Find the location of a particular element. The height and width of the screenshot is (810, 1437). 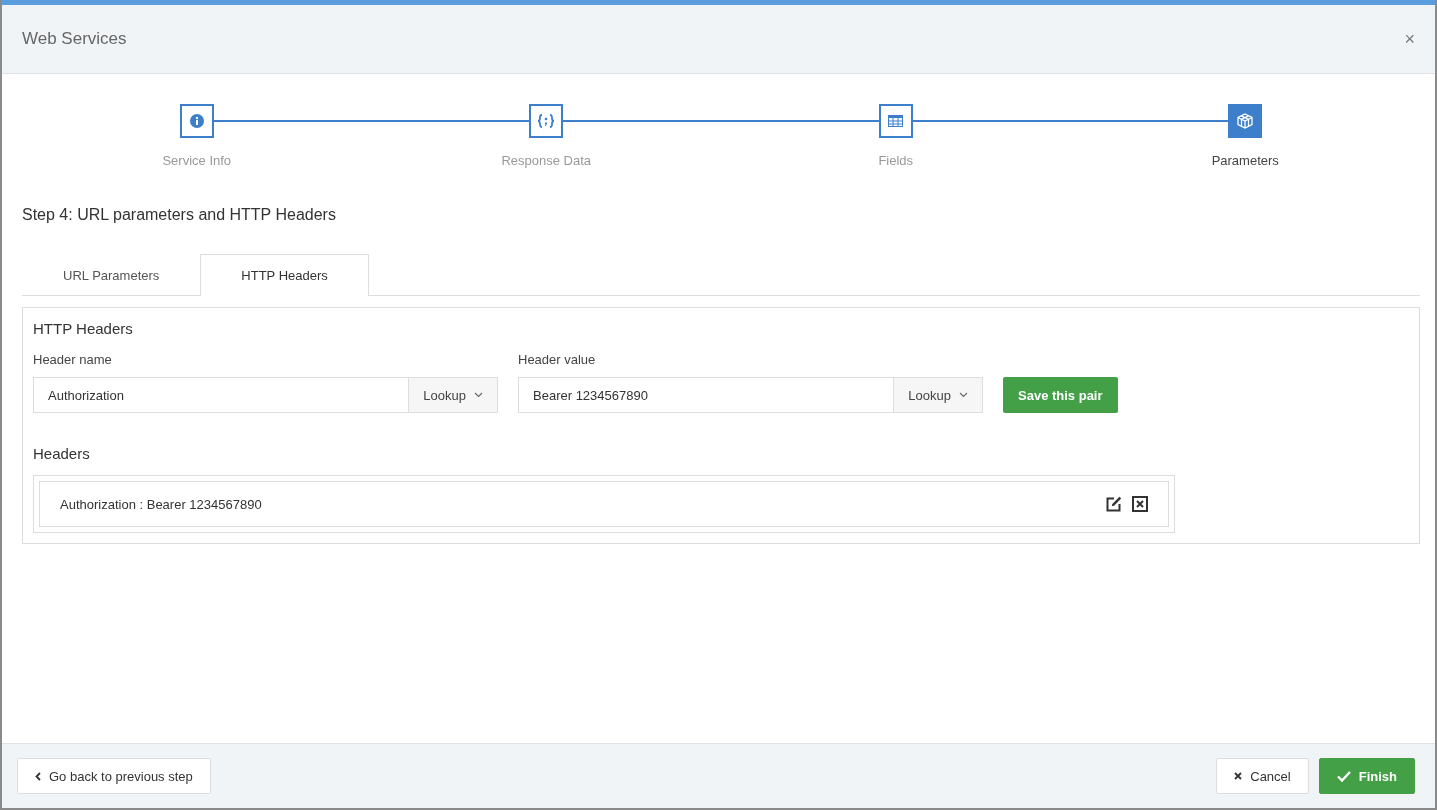

close-button: × is located at coordinates (1409, 39).